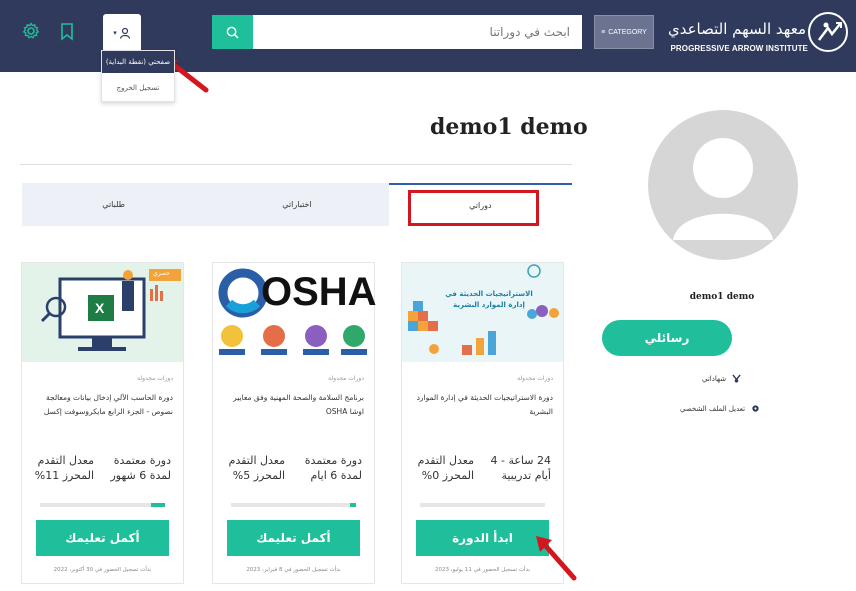 The width and height of the screenshot is (856, 591). I want to click on enrollment-date: بدأت تسجيل الحضور في 30 أكتوبر، 2022, so click(102, 570).